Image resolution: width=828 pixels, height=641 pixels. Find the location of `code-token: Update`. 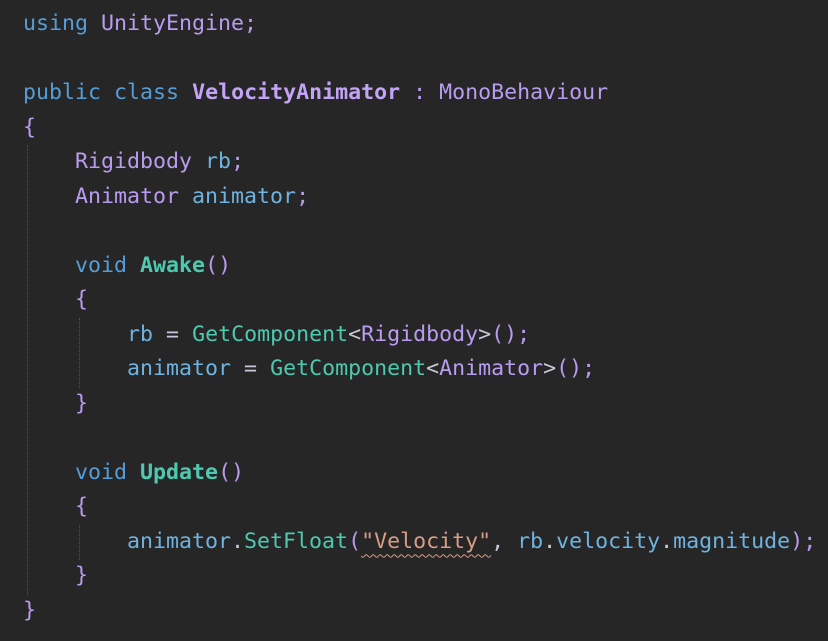

code-token: Update is located at coordinates (179, 472).